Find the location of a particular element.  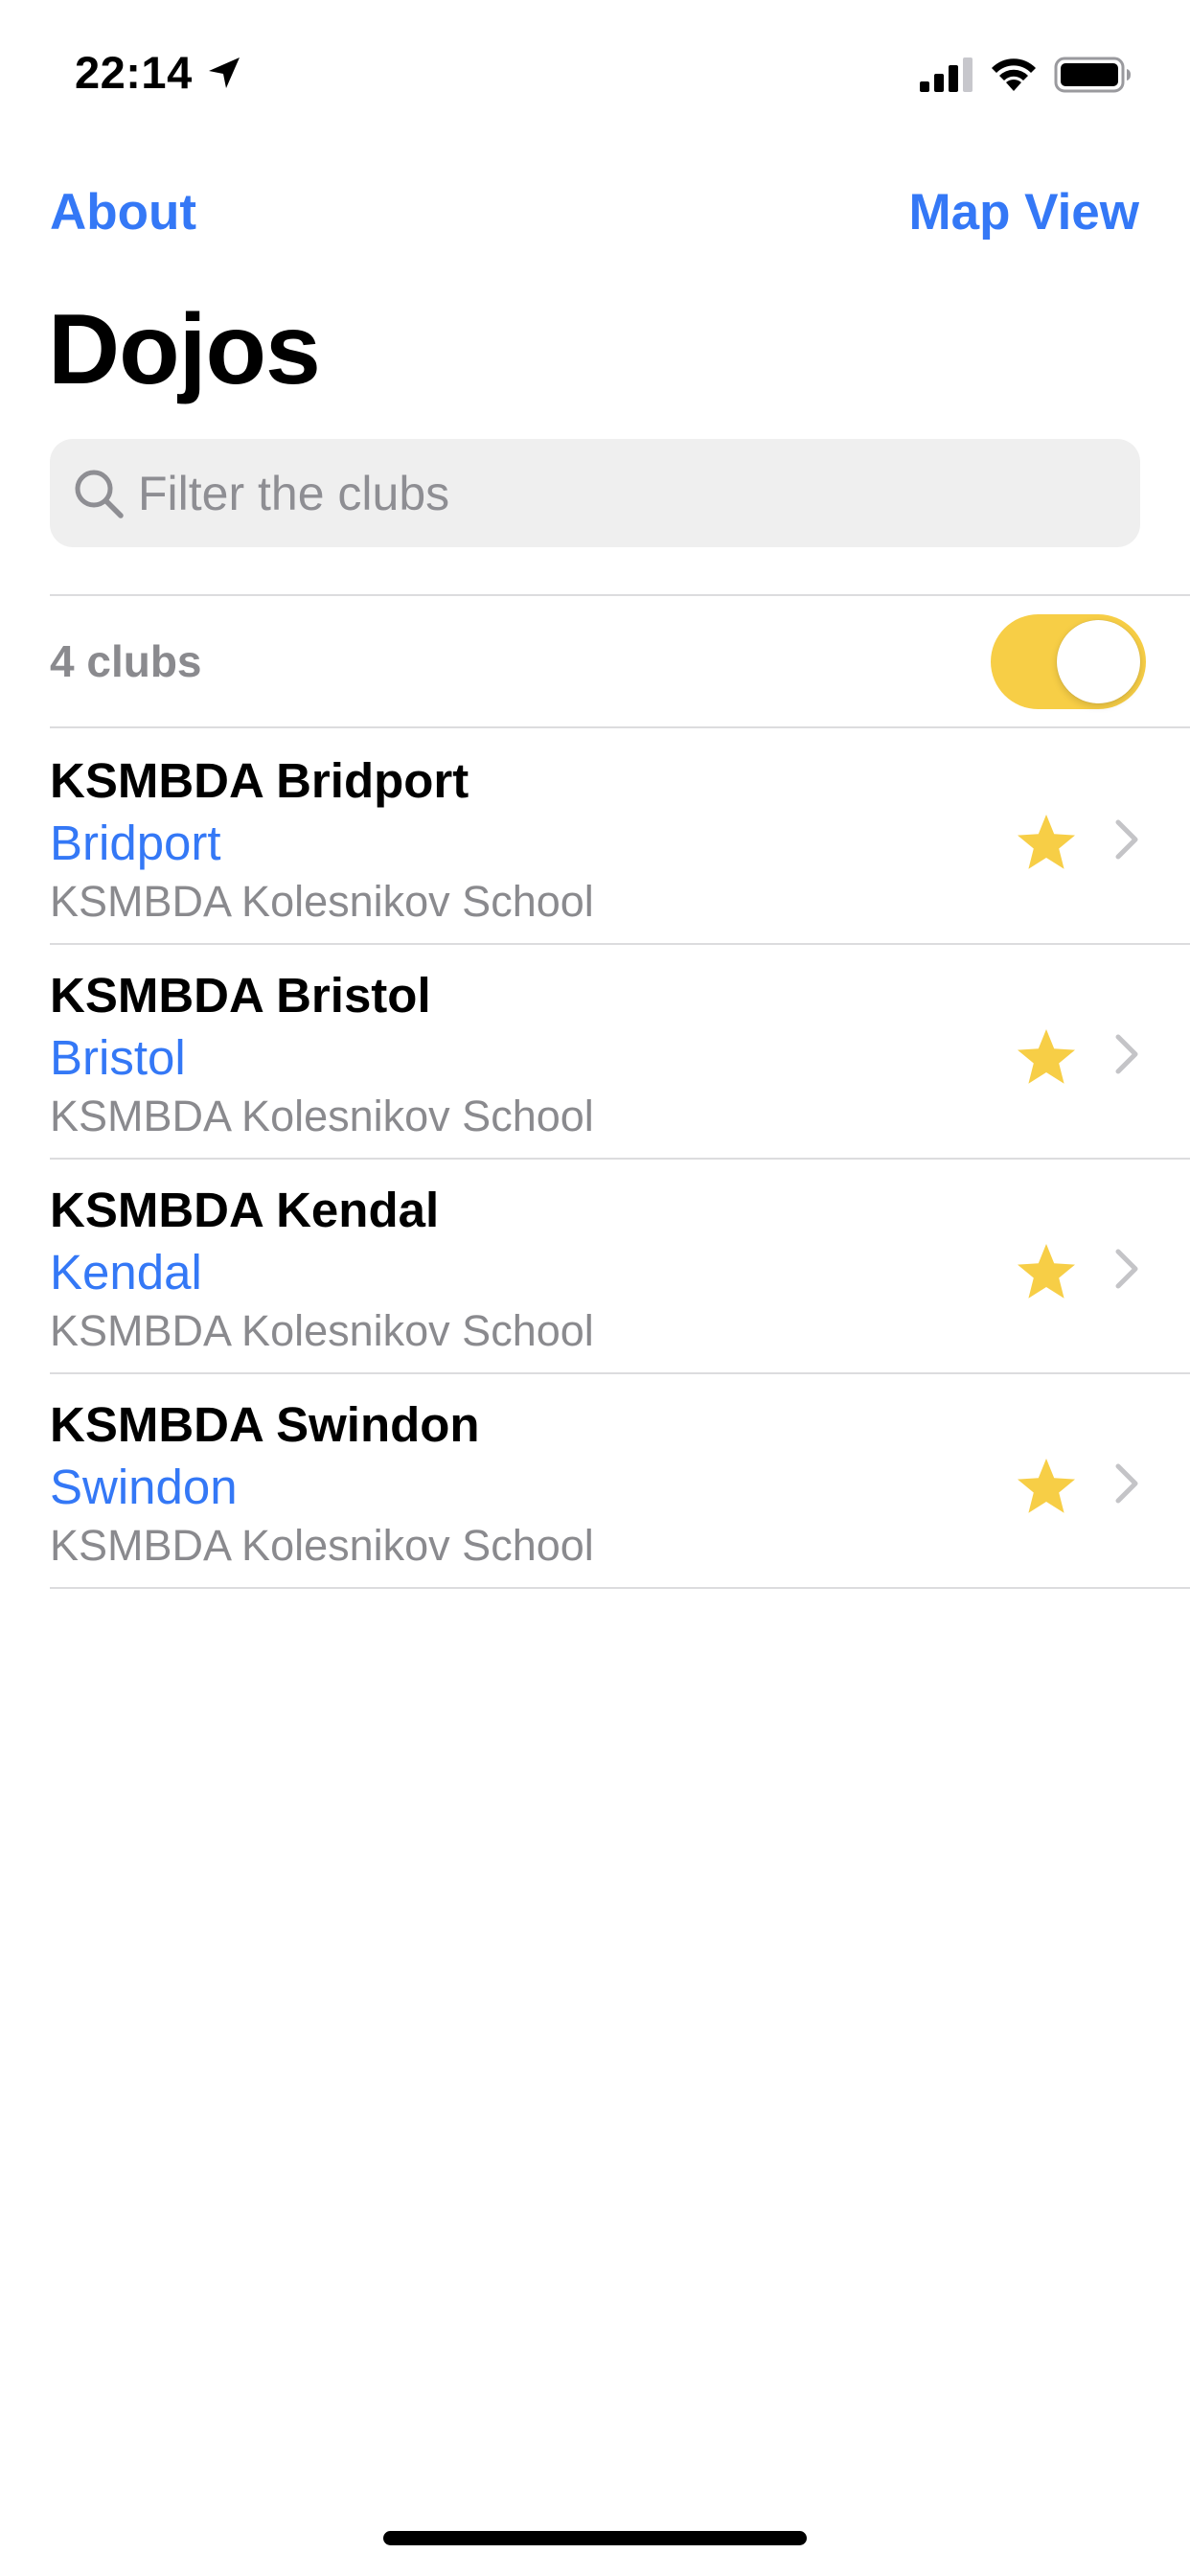

wifi-icon is located at coordinates (1014, 74).